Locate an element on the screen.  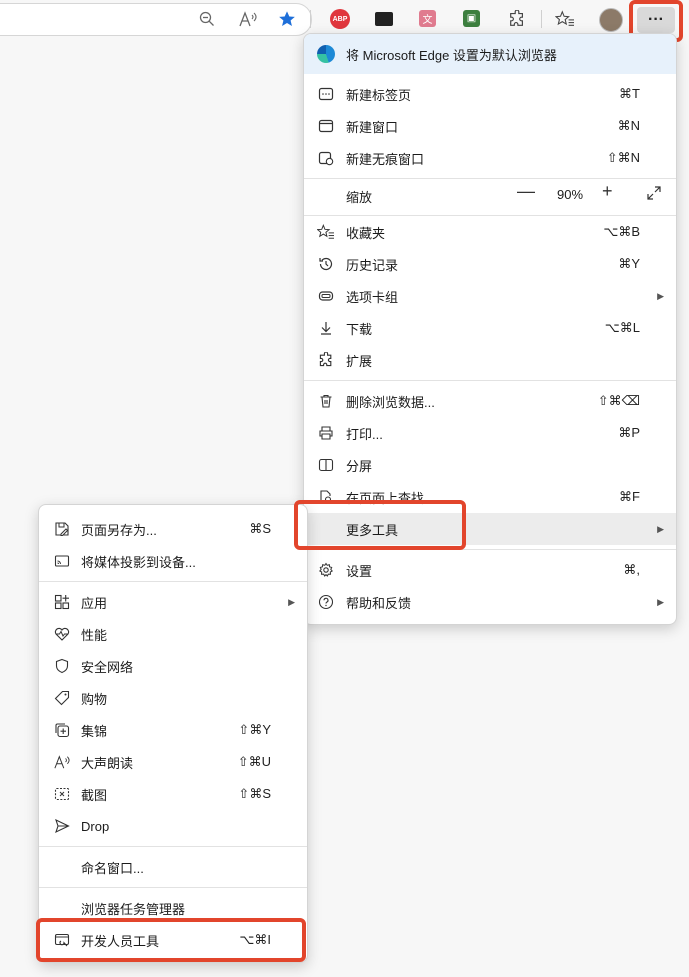
more-tools-label: 更多工具 is located at coordinates (372, 530).